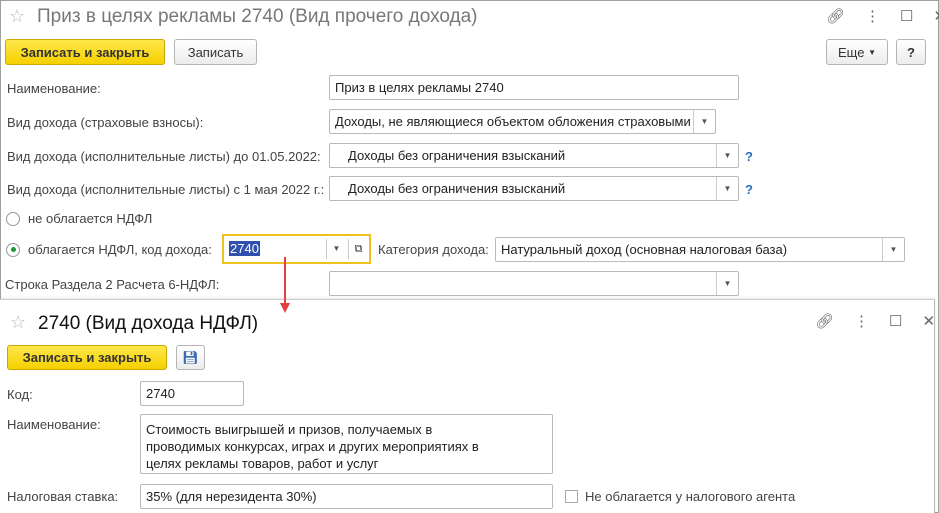  Describe the element at coordinates (148, 323) in the screenshot. I see `sub-title: 2740 (Вид дохода НДФЛ)` at that location.